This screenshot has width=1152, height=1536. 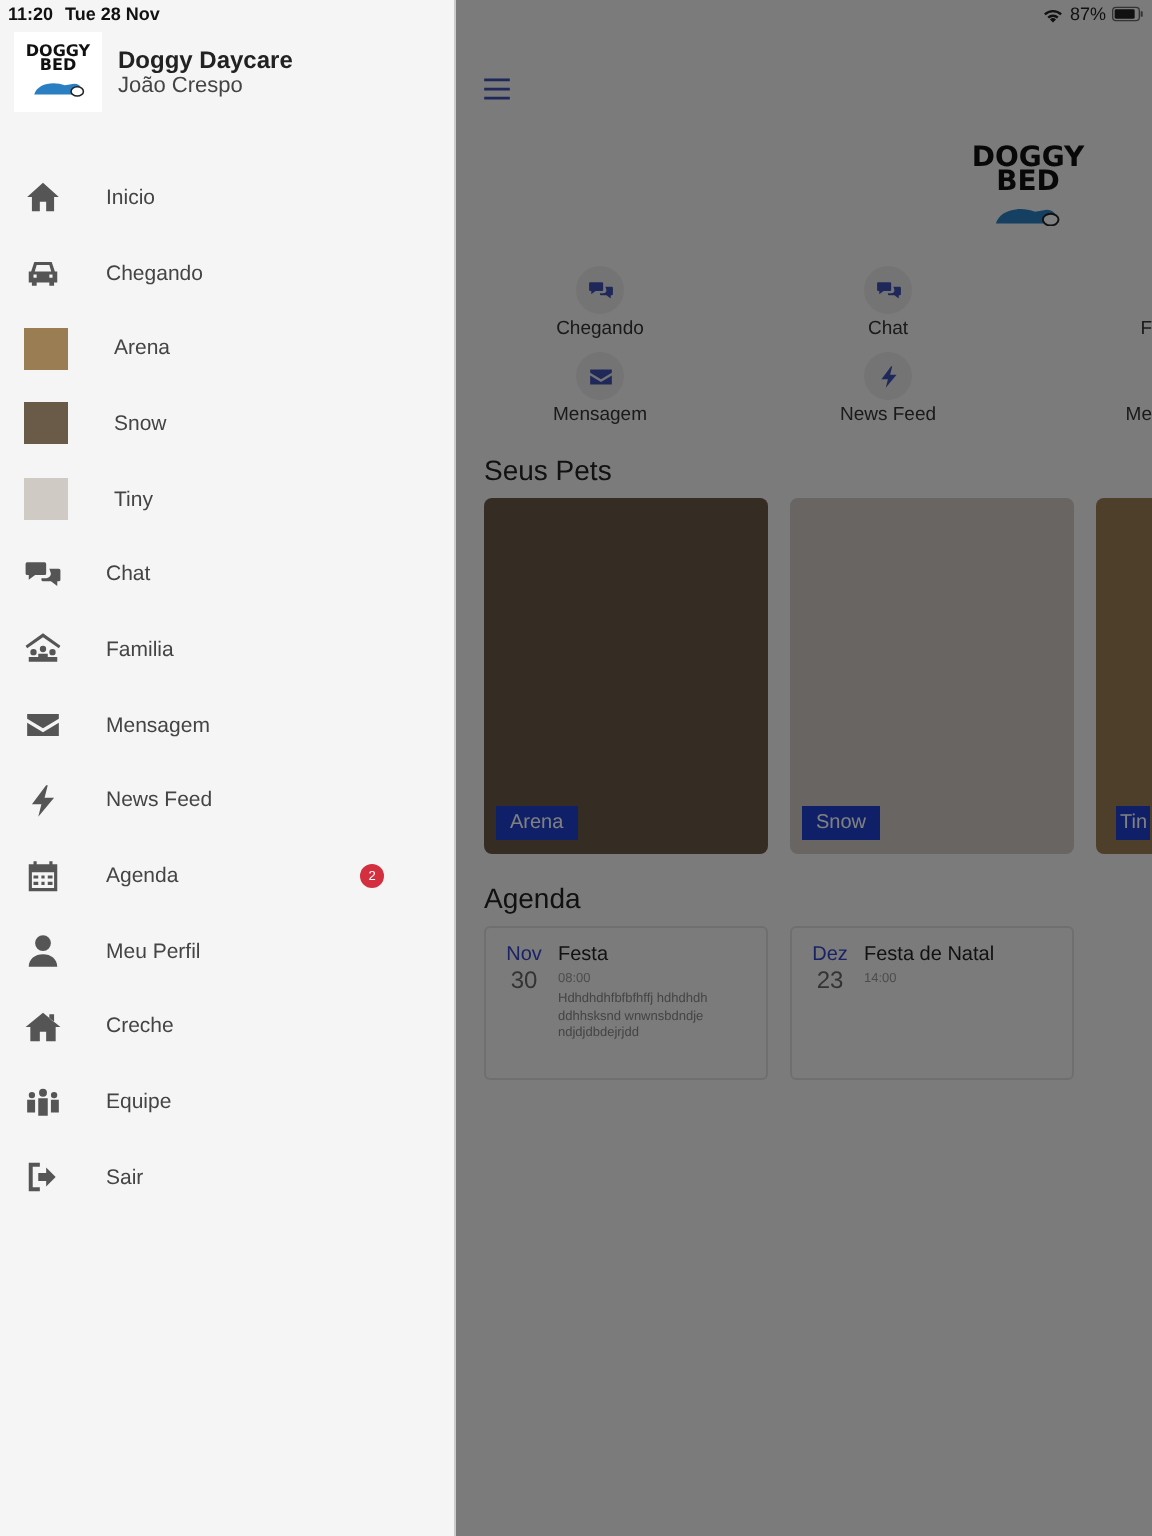 I want to click on pet-card: Tin, so click(x=1124, y=676).